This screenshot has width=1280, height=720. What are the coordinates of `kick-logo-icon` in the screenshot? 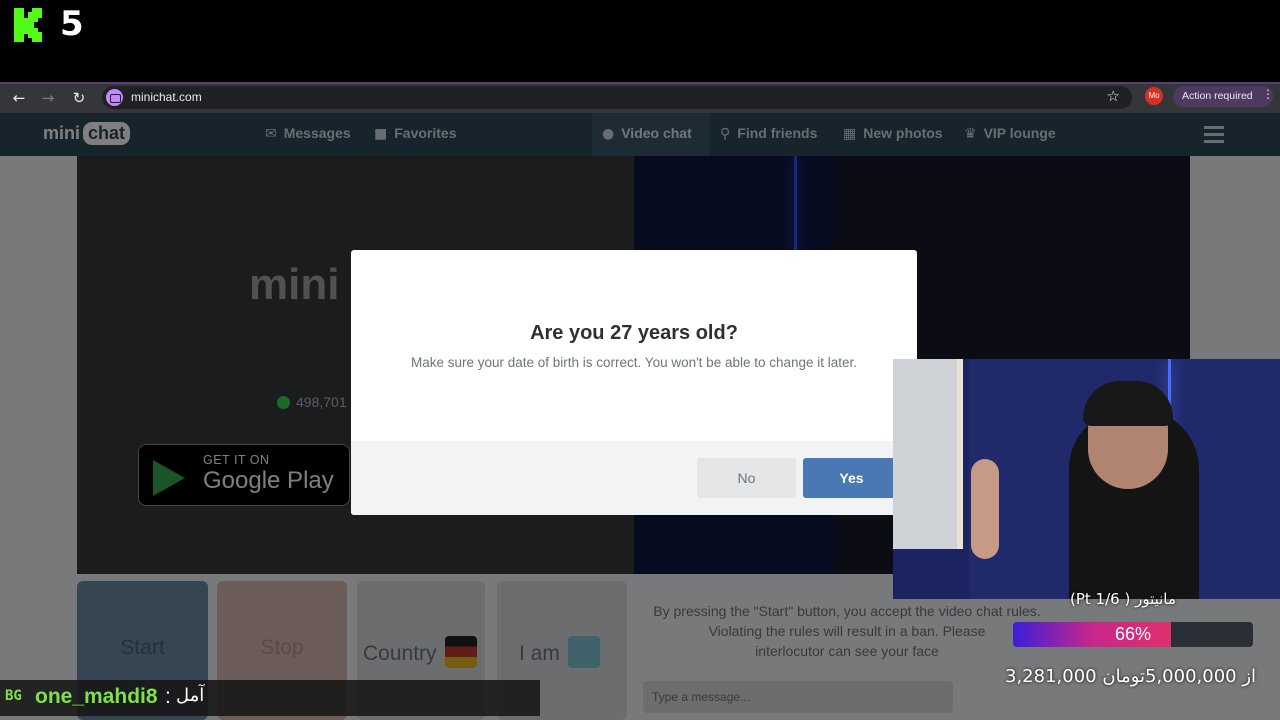 It's located at (28, 25).